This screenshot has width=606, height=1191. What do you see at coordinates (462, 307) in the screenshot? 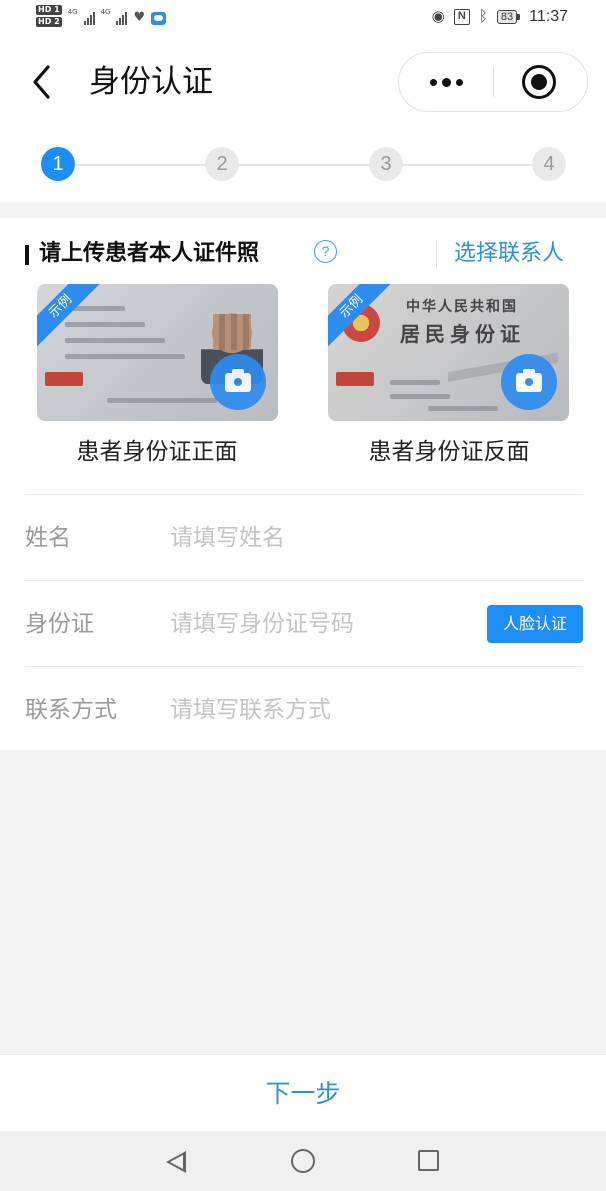
I see `back-card-title: 中华人民共和国` at bounding box center [462, 307].